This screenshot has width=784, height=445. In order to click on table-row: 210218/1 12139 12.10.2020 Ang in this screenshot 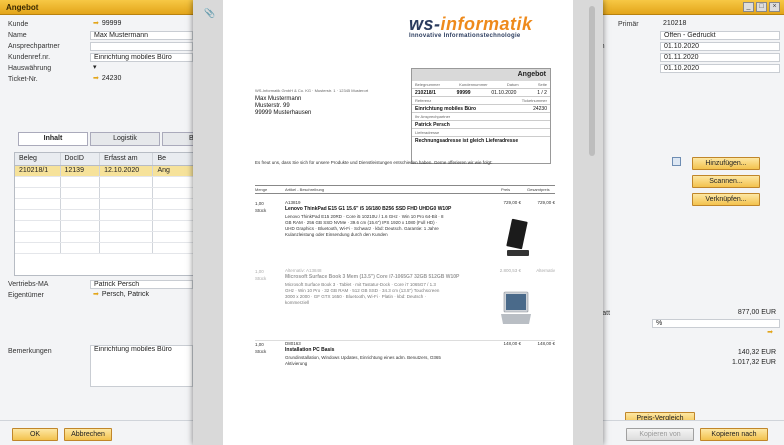, I will do `click(107, 171)`.